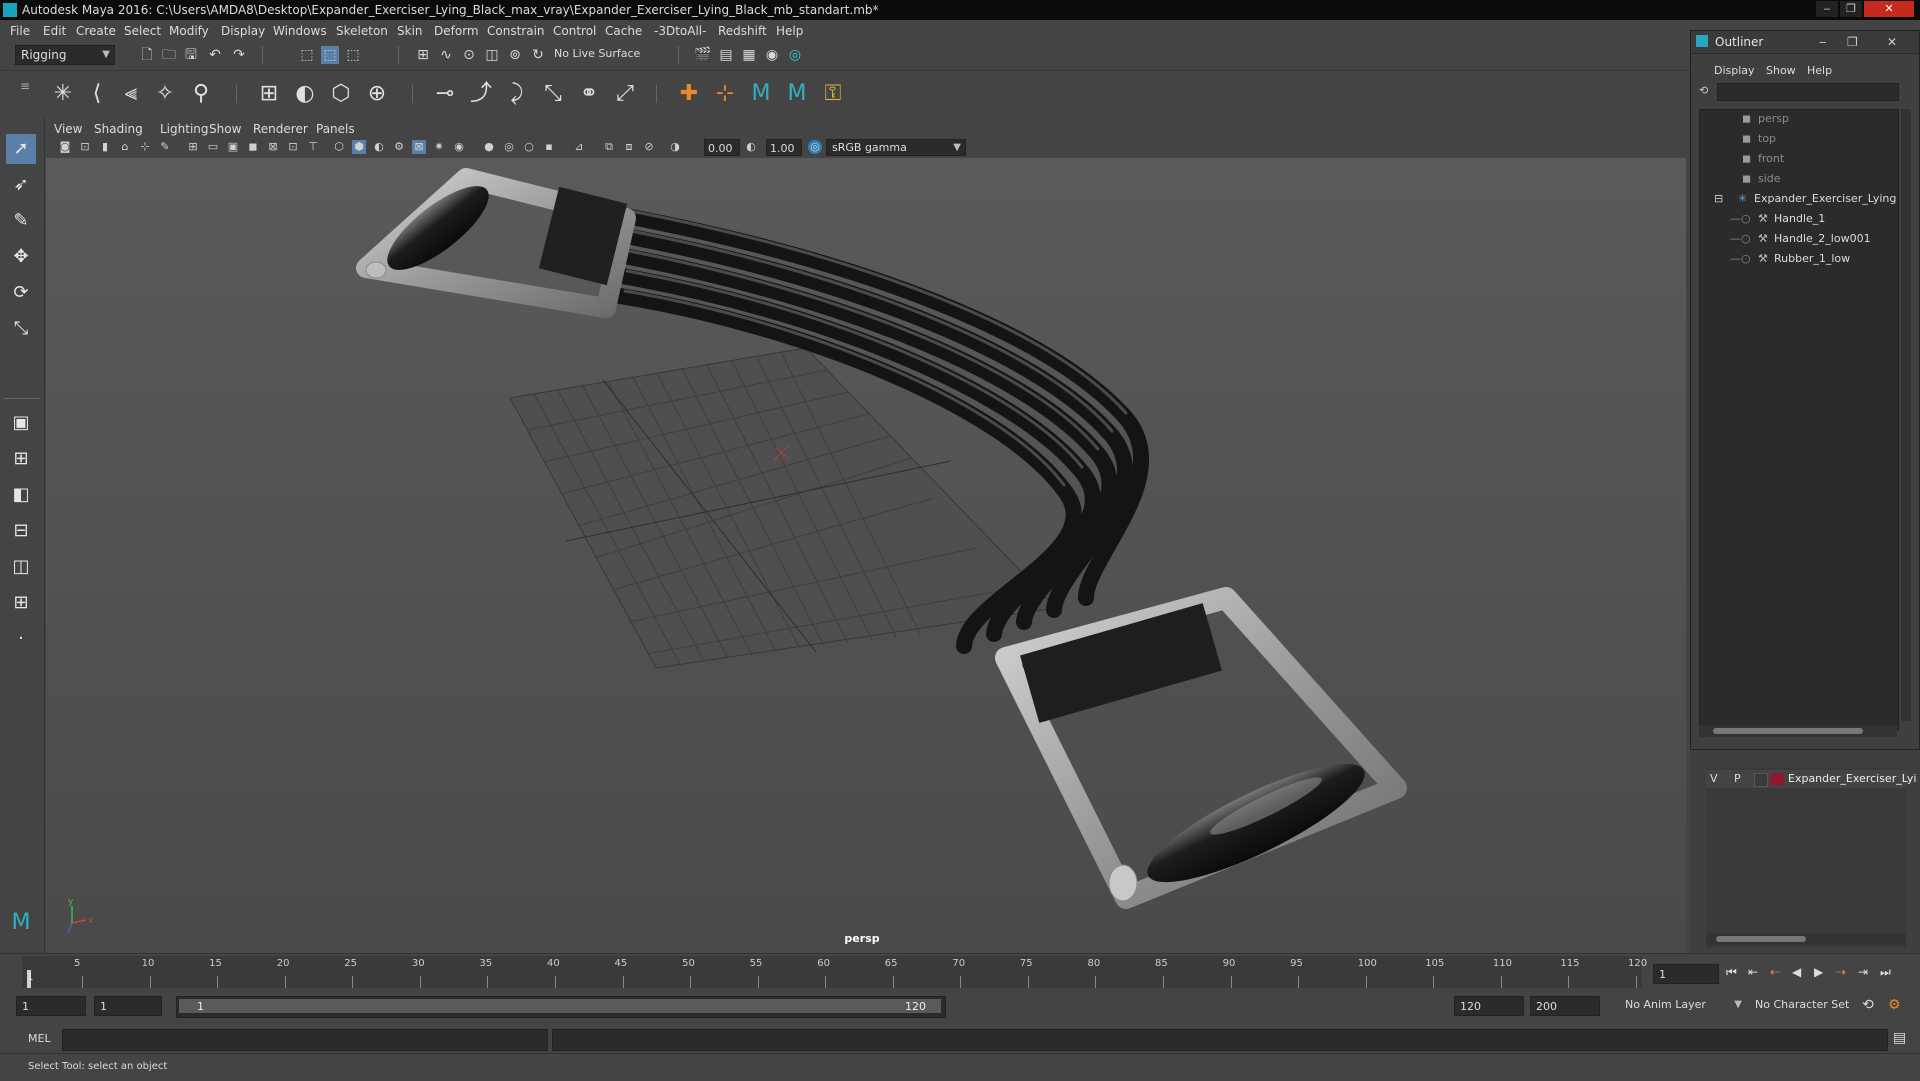 This screenshot has width=1920, height=1081. Describe the element at coordinates (145, 147) in the screenshot. I see `two-d-pan-icon: ⊹` at that location.